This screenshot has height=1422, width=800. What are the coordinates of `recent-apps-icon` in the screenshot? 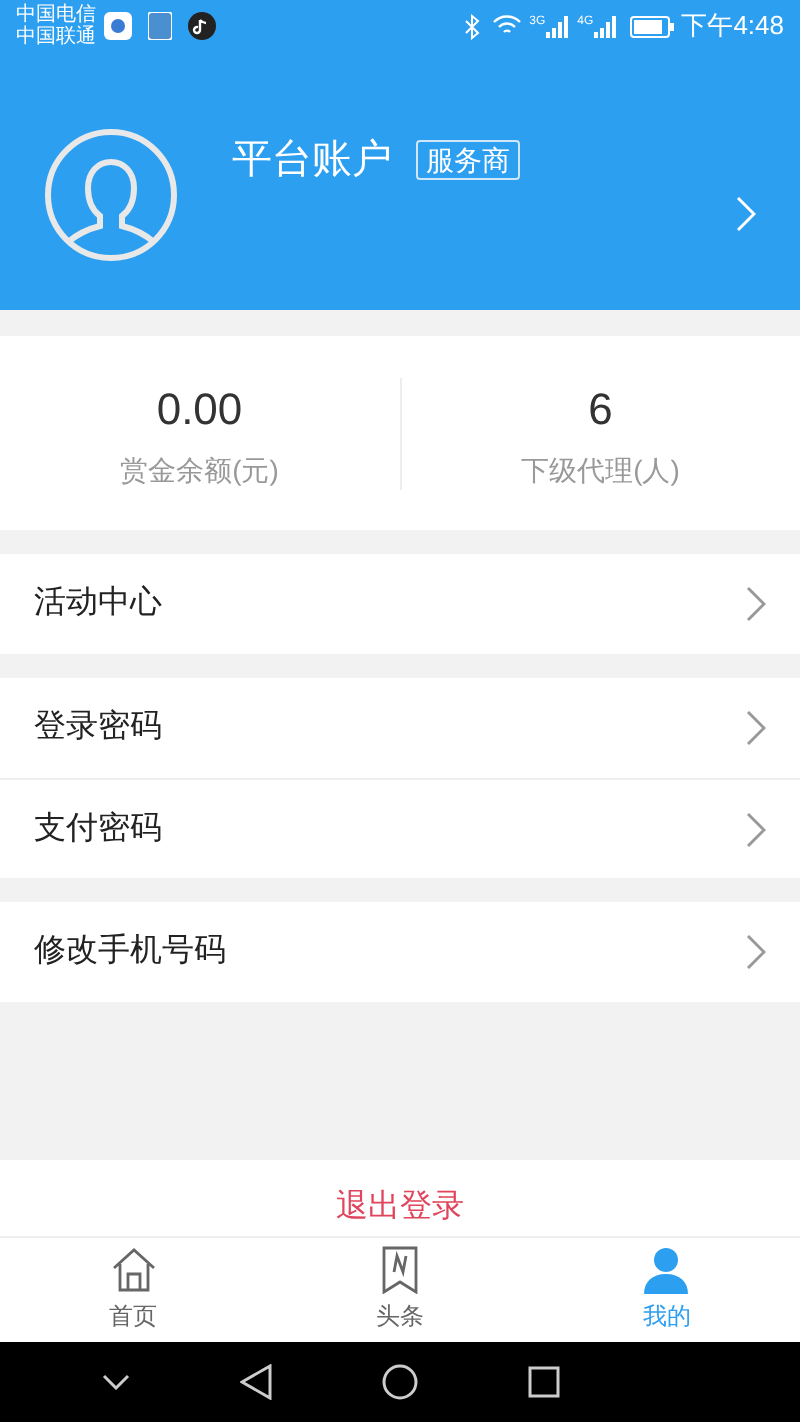 It's located at (543, 1382).